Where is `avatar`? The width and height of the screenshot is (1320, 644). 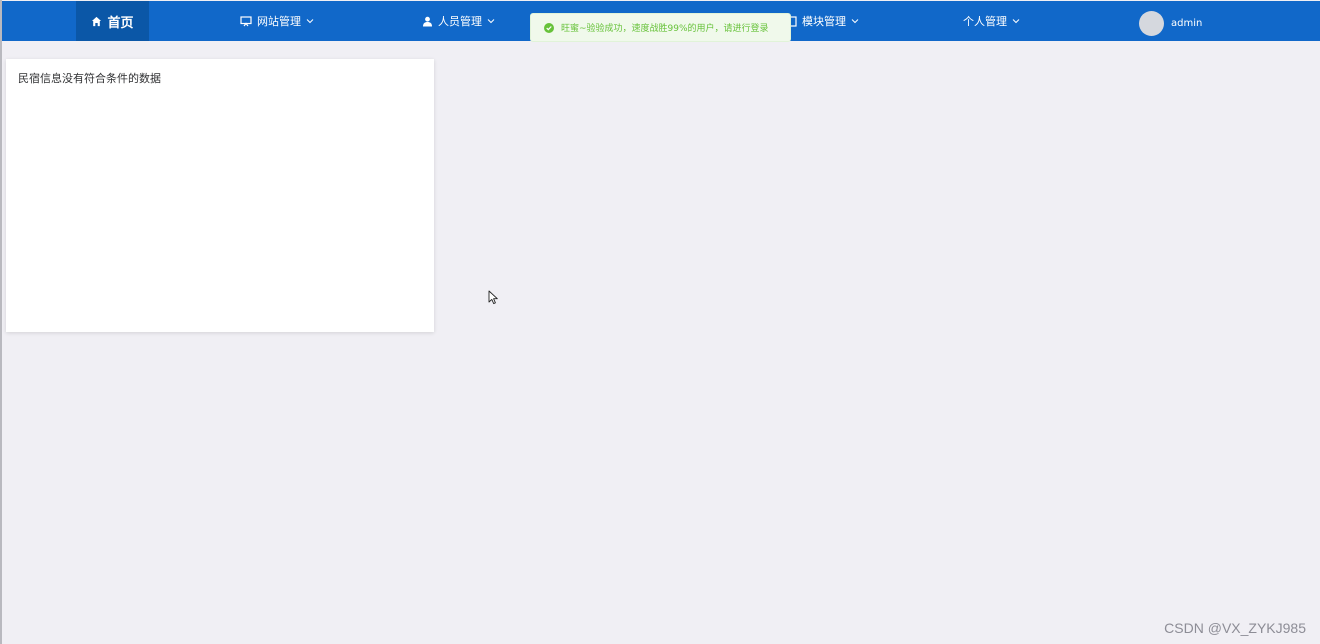 avatar is located at coordinates (1151, 23).